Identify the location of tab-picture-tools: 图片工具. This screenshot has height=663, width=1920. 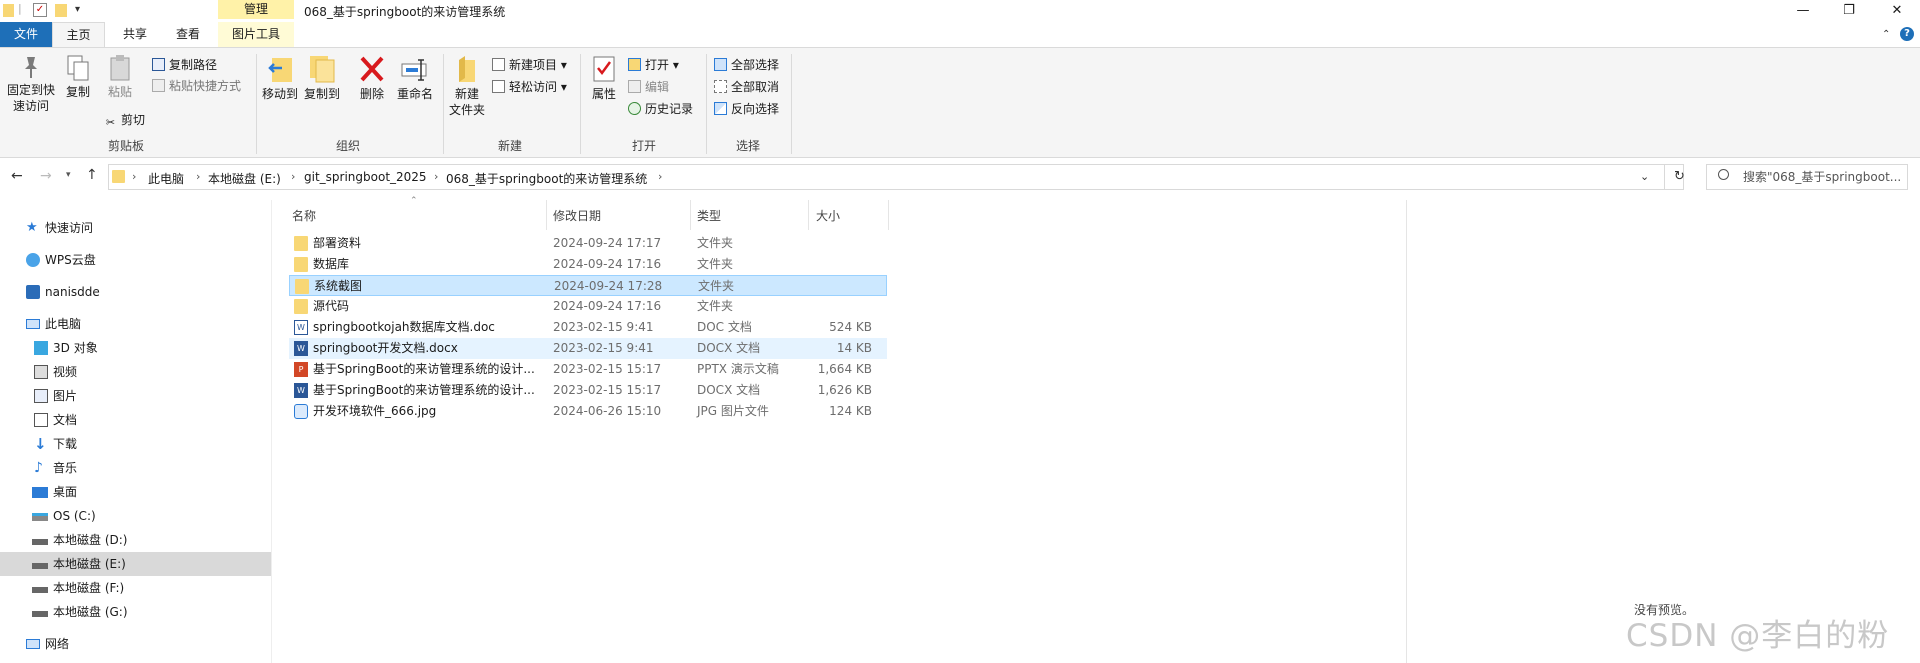
(256, 34).